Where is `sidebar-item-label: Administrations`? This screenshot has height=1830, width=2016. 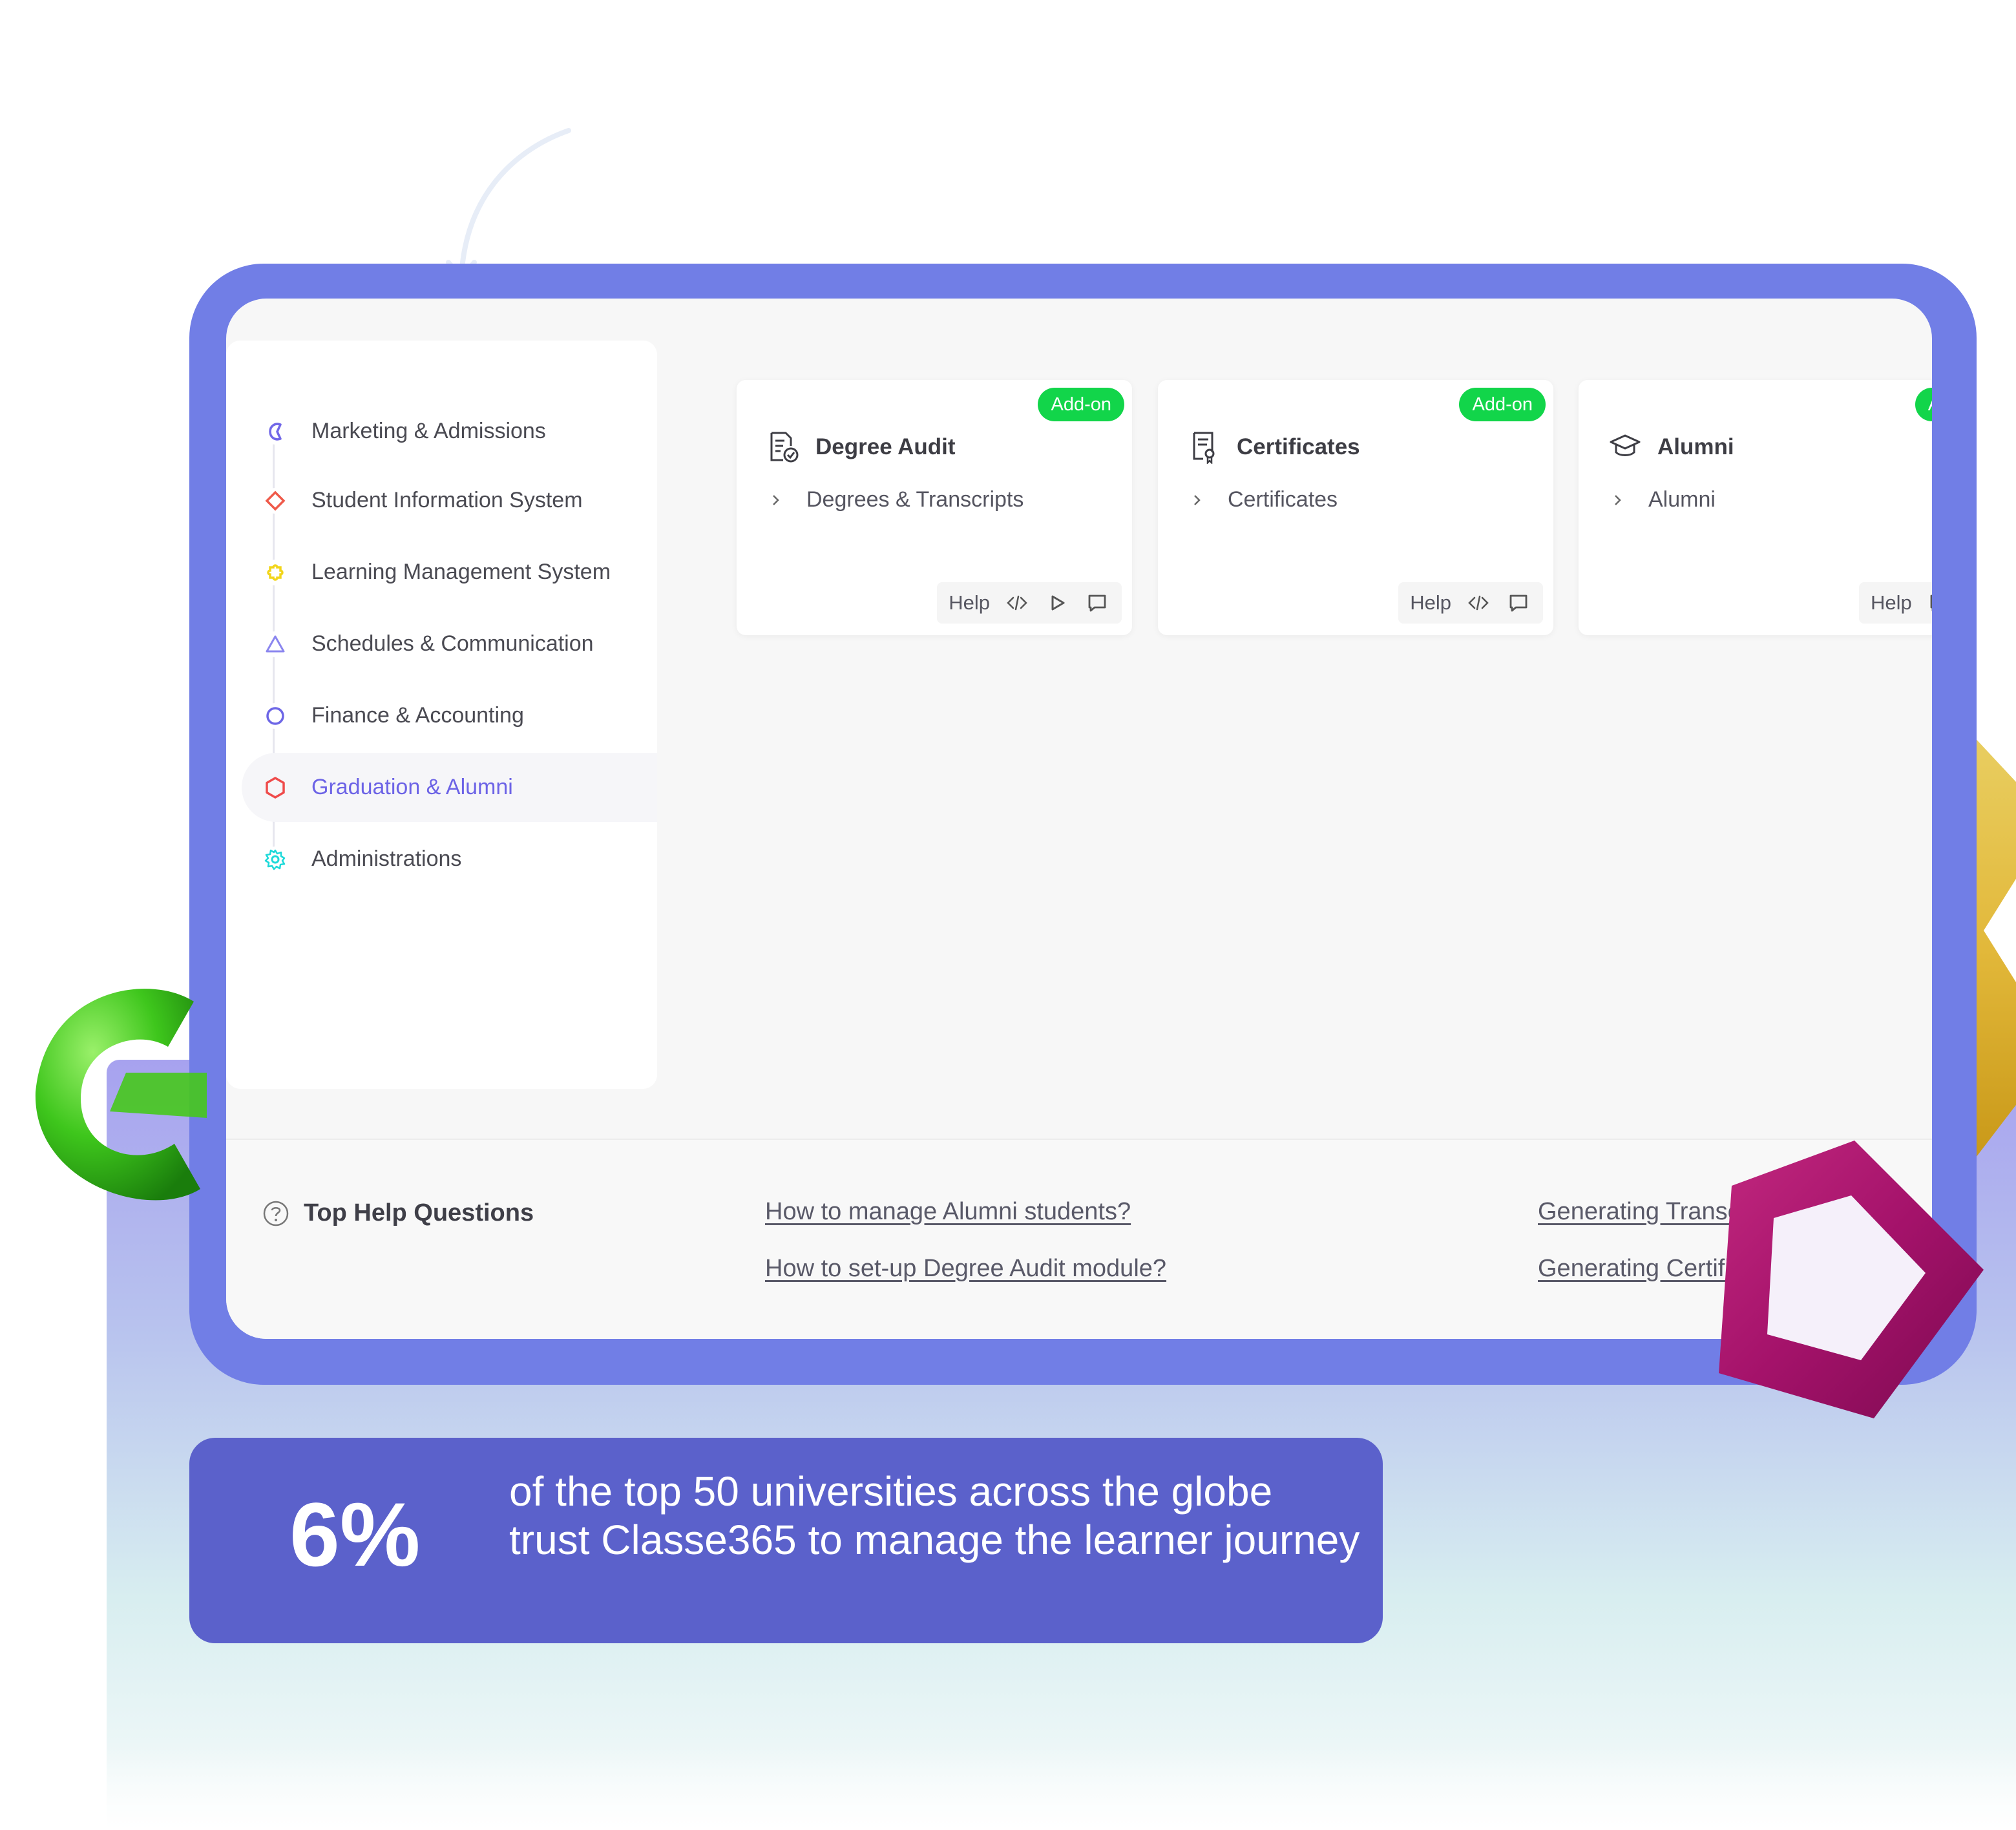 sidebar-item-label: Administrations is located at coordinates (387, 859).